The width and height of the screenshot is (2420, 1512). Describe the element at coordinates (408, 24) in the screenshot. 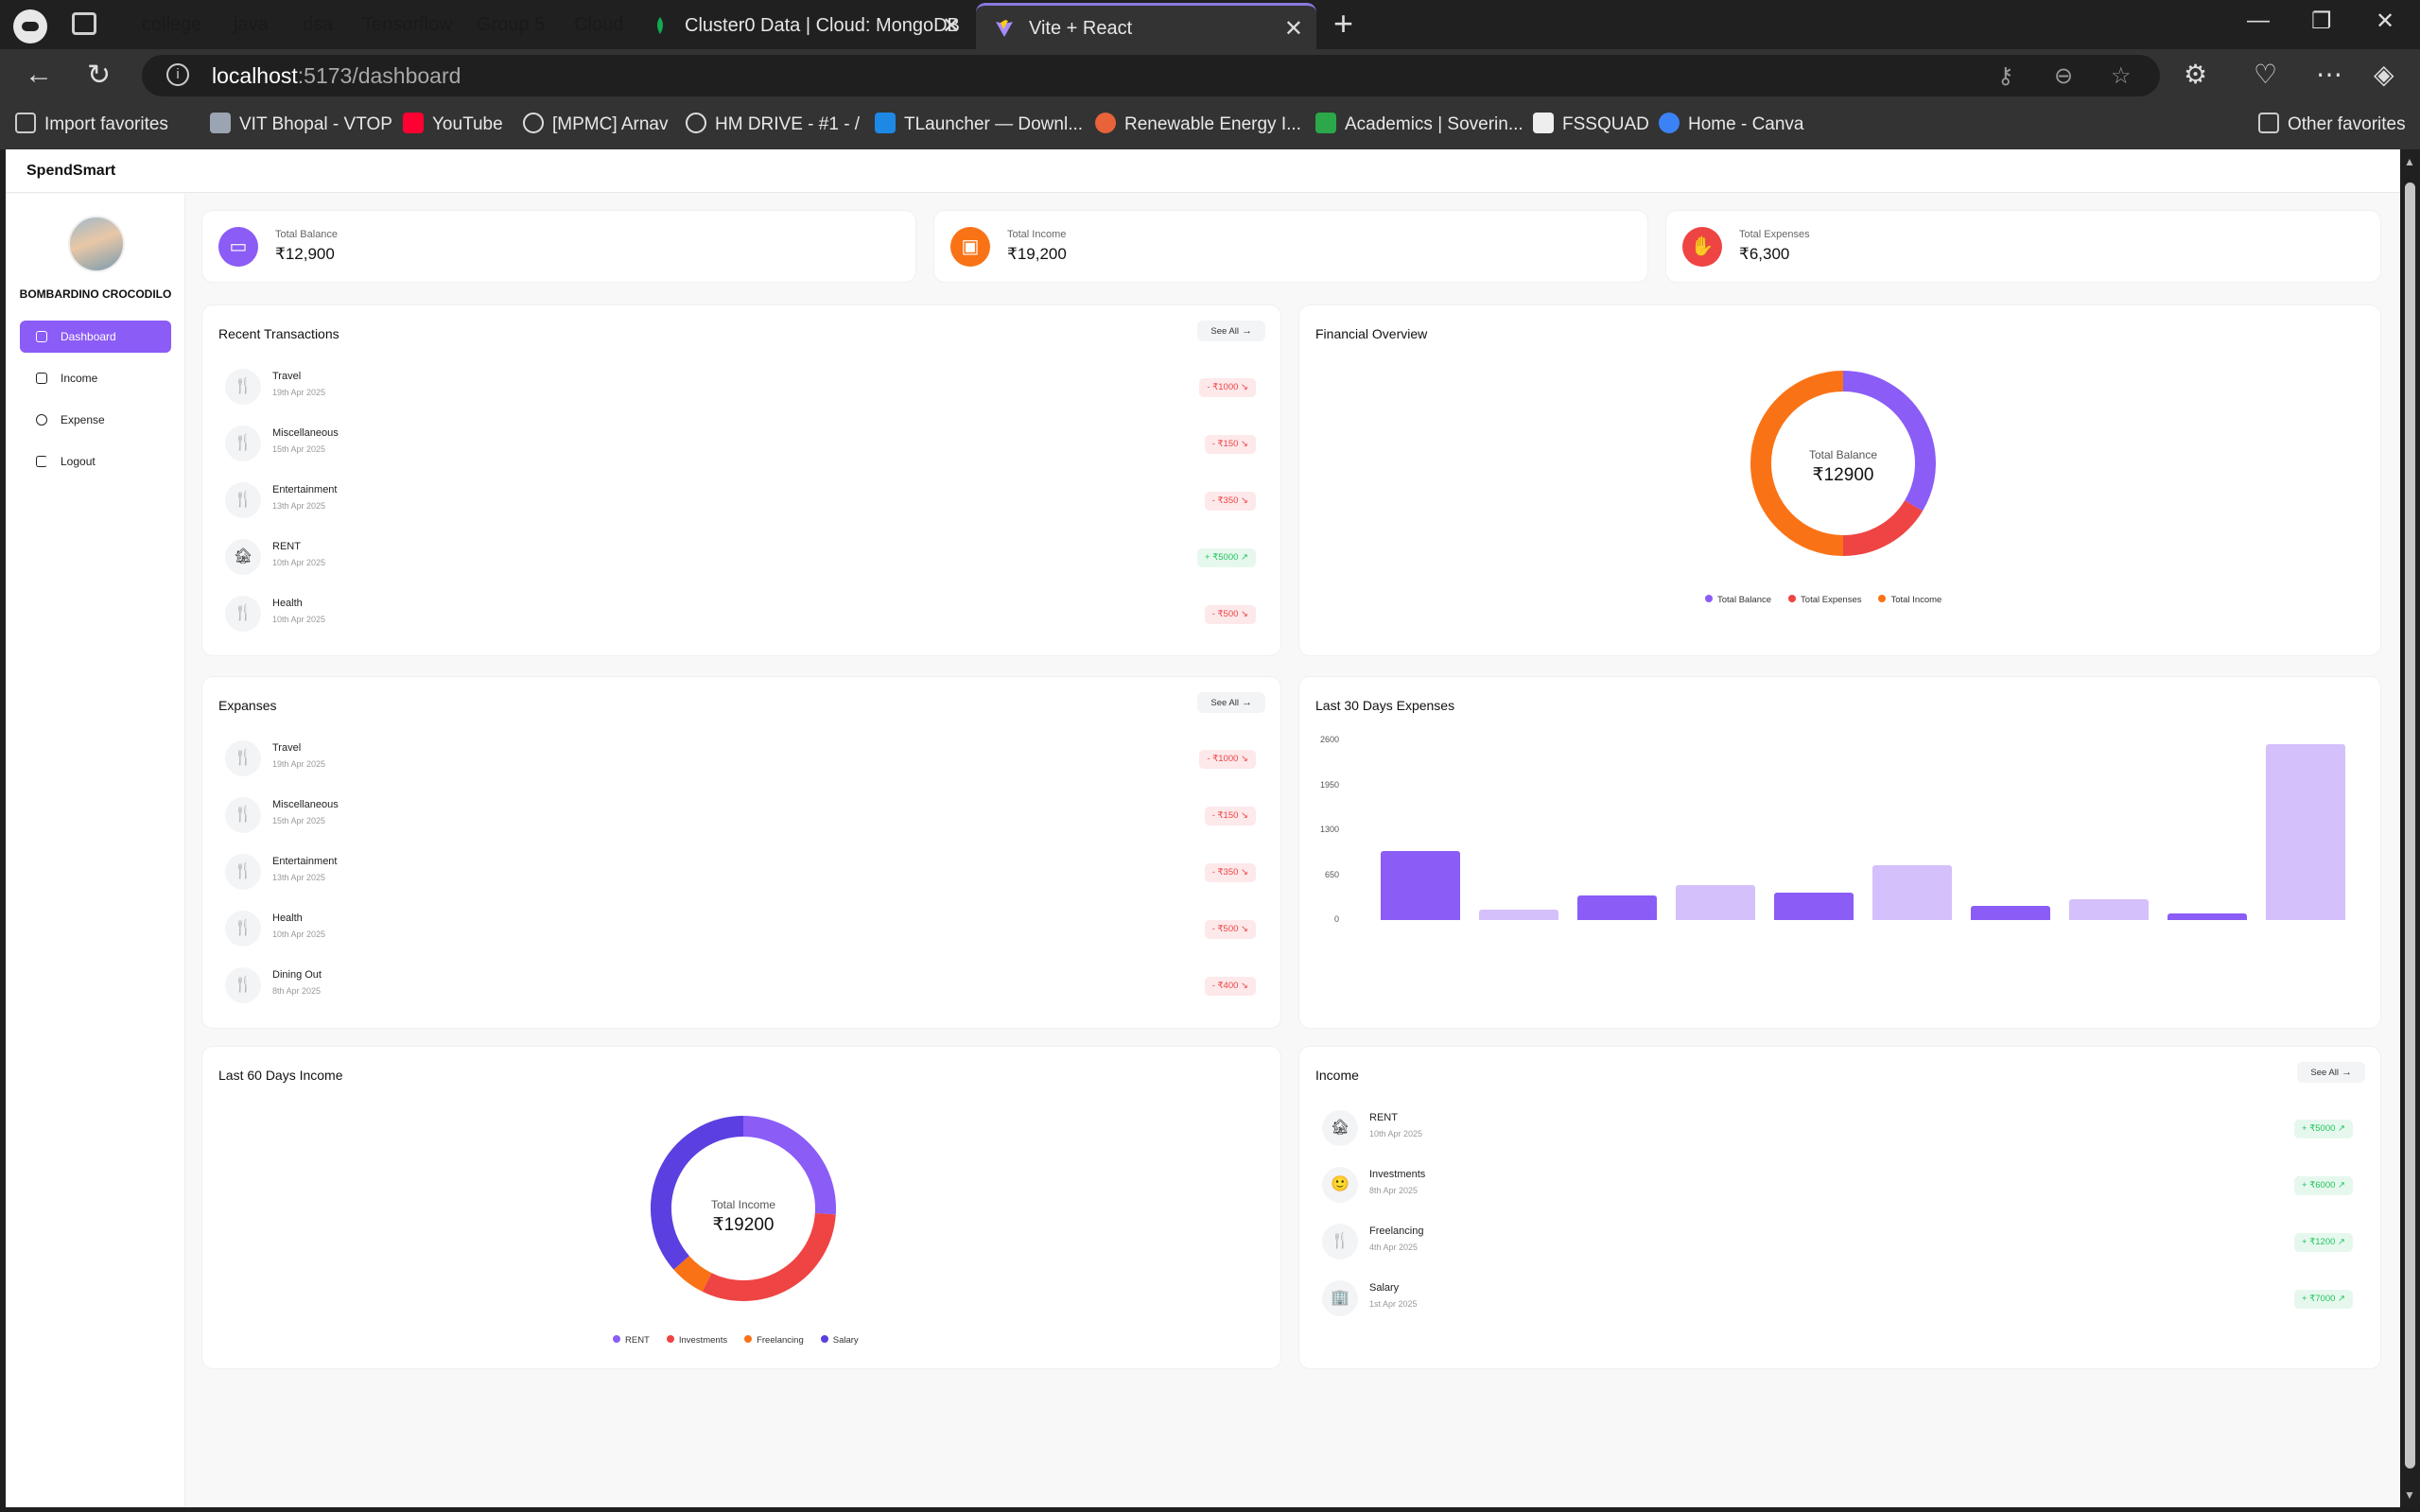

I see `tab-group-tensorflow: Tensorflow` at that location.